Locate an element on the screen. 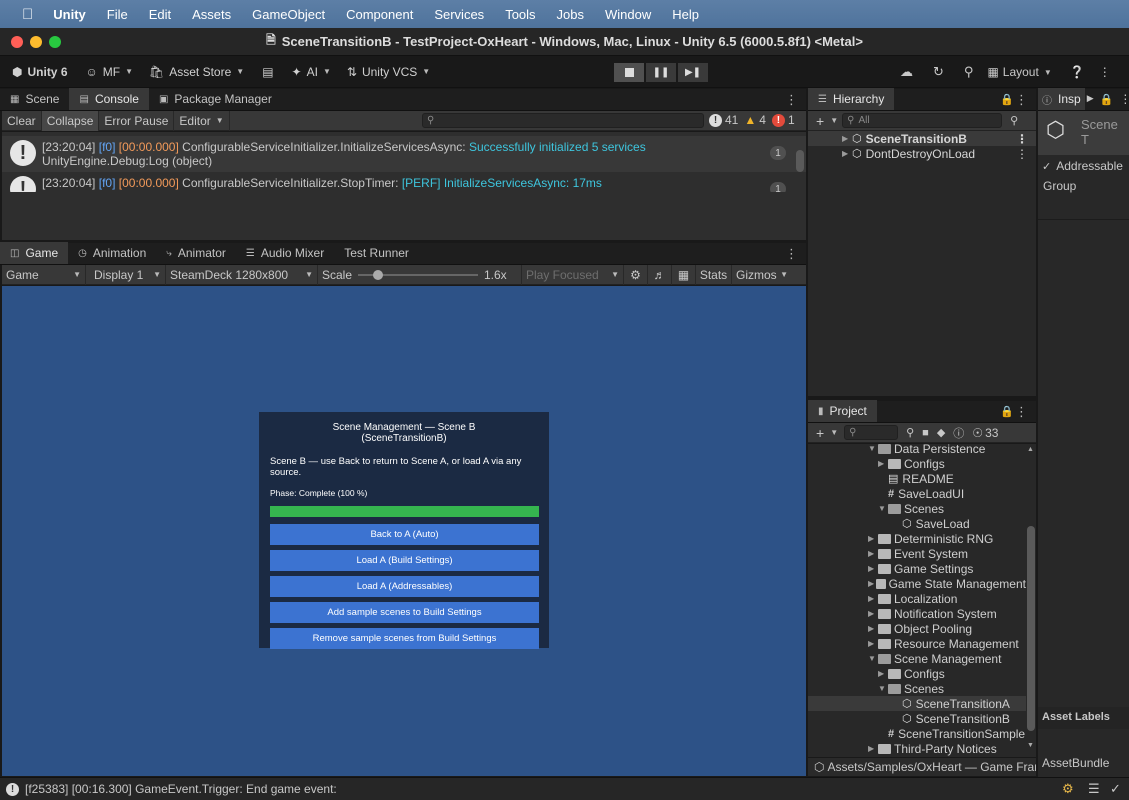 The width and height of the screenshot is (1129, 800). bug-toggle: ⚙ is located at coordinates (636, 274).